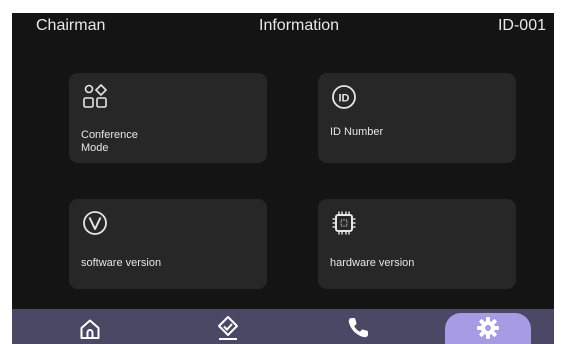 The height and width of the screenshot is (344, 566). What do you see at coordinates (71, 25) in the screenshot?
I see `role-label: Chairman` at bounding box center [71, 25].